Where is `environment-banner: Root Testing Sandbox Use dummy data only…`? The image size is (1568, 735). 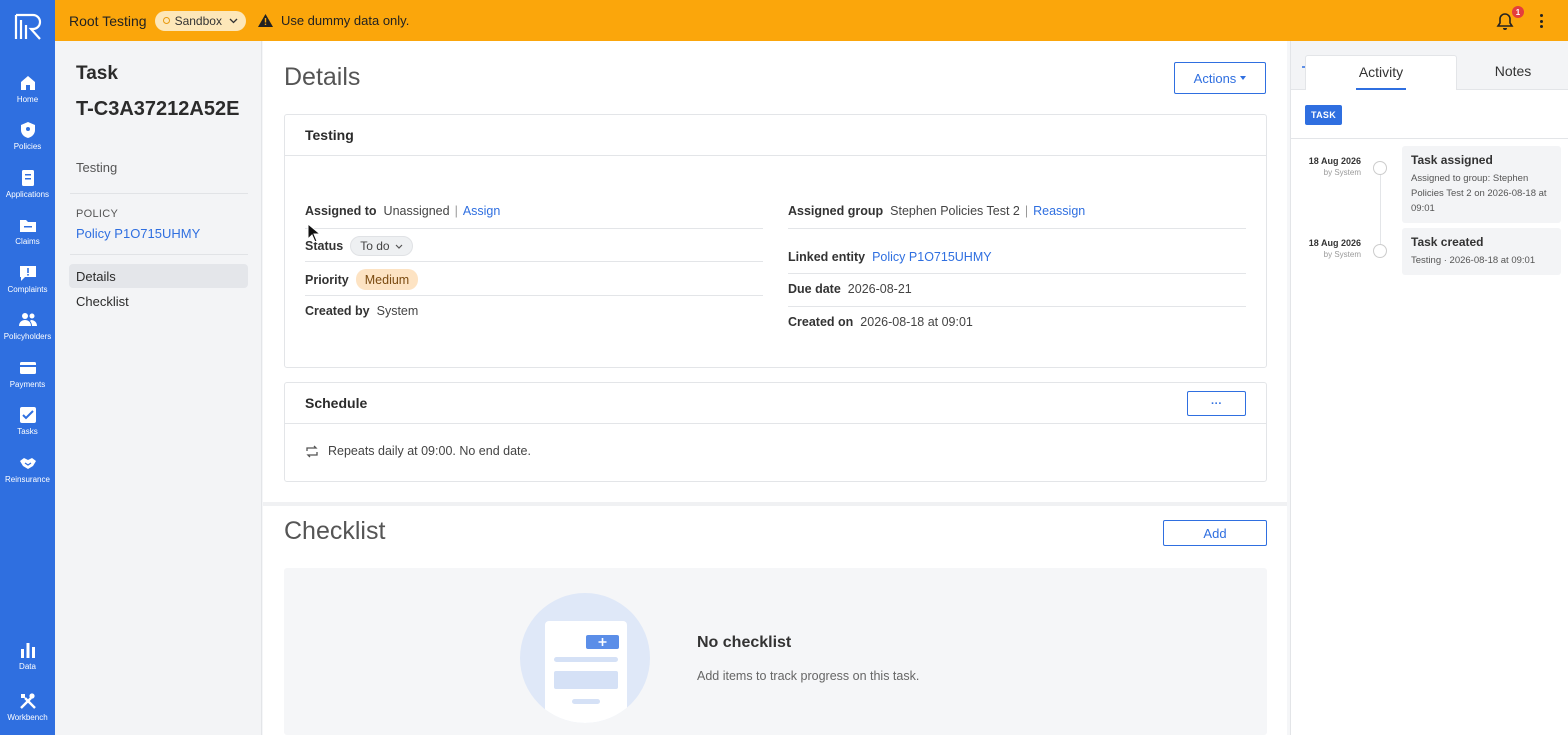 environment-banner: Root Testing Sandbox Use dummy data only… is located at coordinates (811, 20).